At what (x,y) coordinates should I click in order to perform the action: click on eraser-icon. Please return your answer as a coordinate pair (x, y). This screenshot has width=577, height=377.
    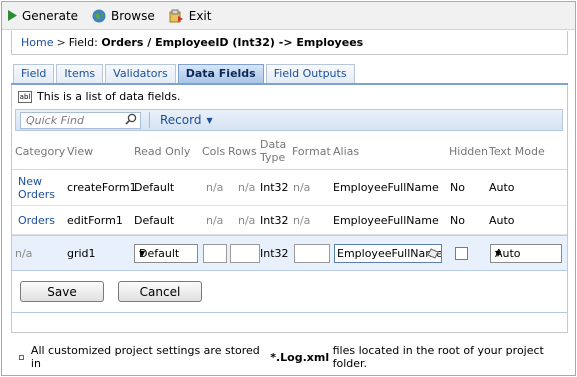
    Looking at the image, I should click on (433, 255).